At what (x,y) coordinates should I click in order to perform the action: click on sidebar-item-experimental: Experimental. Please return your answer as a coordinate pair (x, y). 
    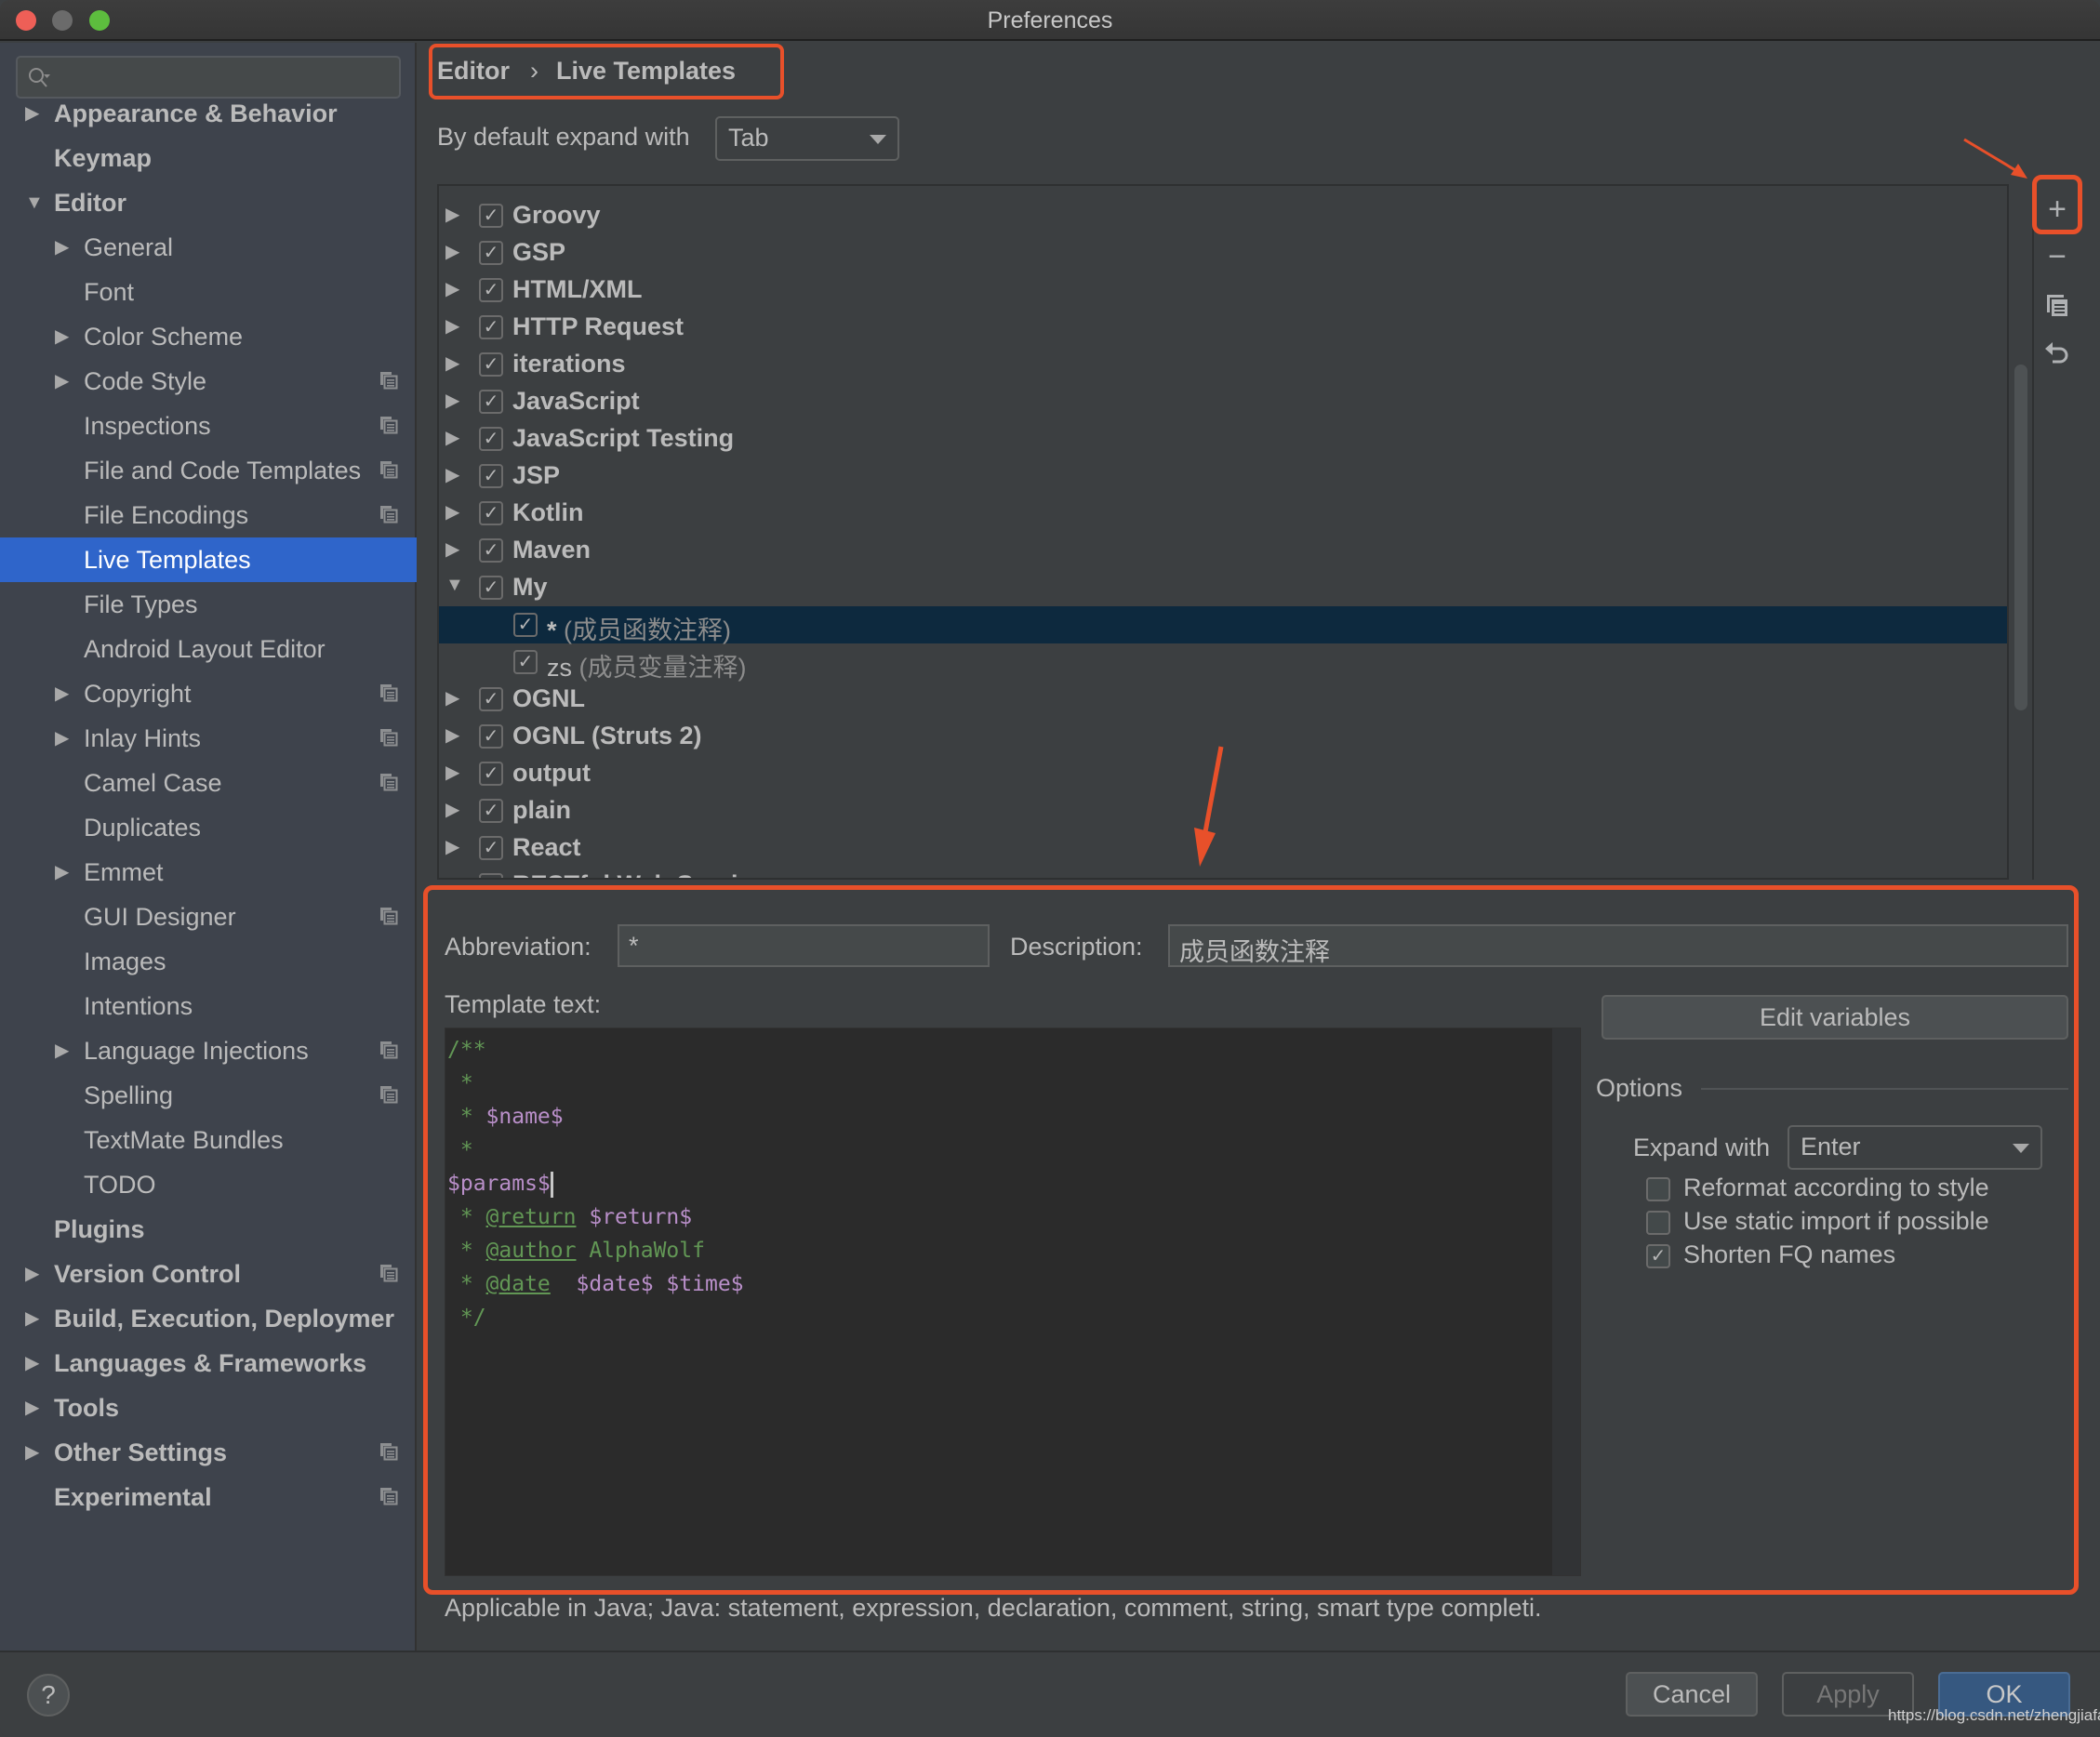
    Looking at the image, I should click on (209, 1497).